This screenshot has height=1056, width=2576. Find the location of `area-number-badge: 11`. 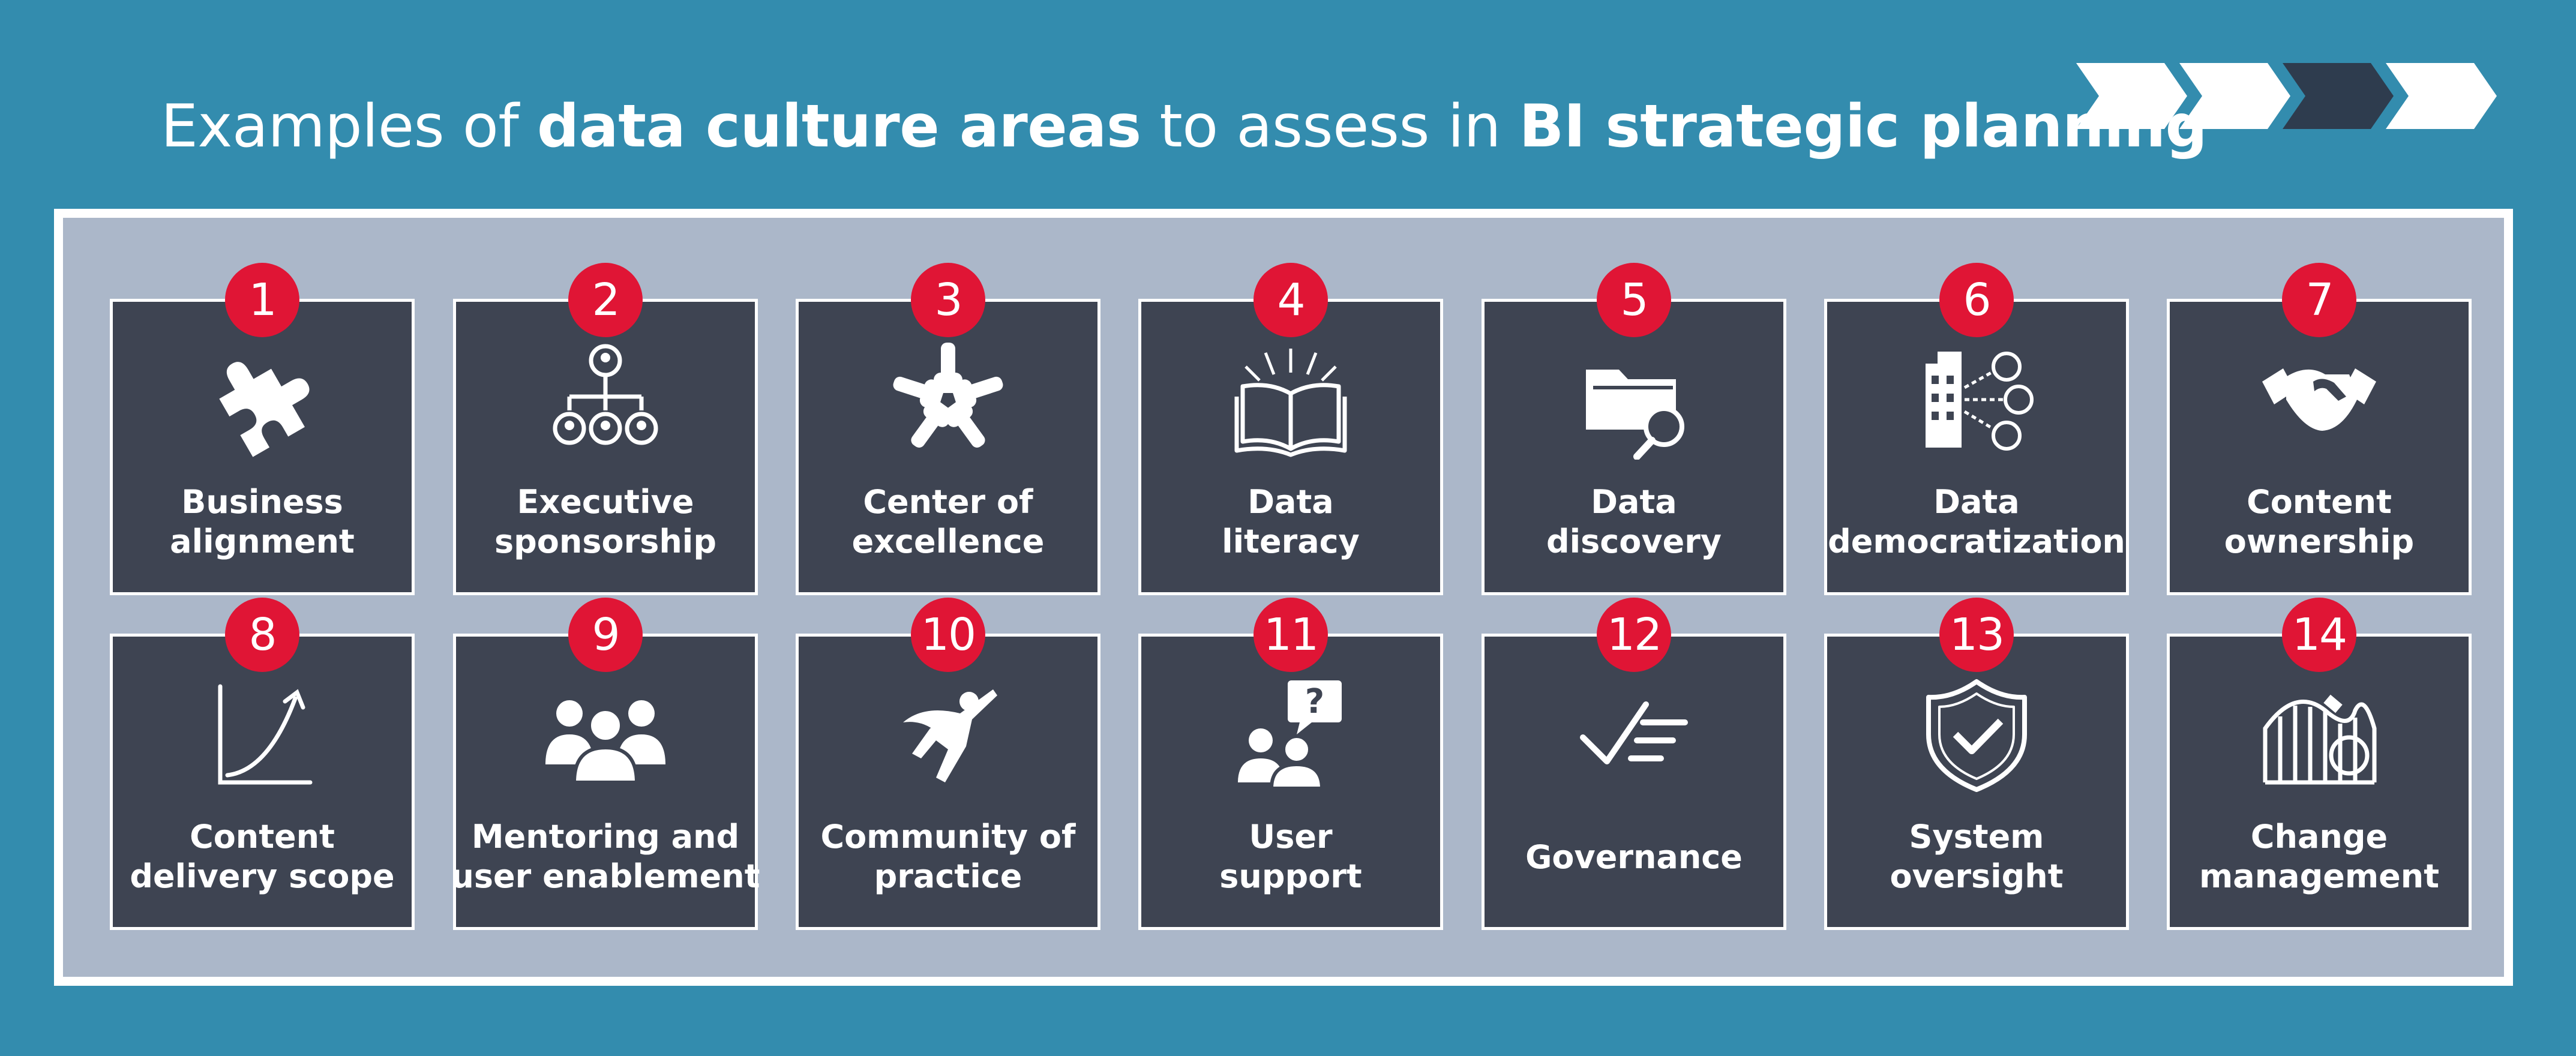

area-number-badge: 11 is located at coordinates (1290, 635).